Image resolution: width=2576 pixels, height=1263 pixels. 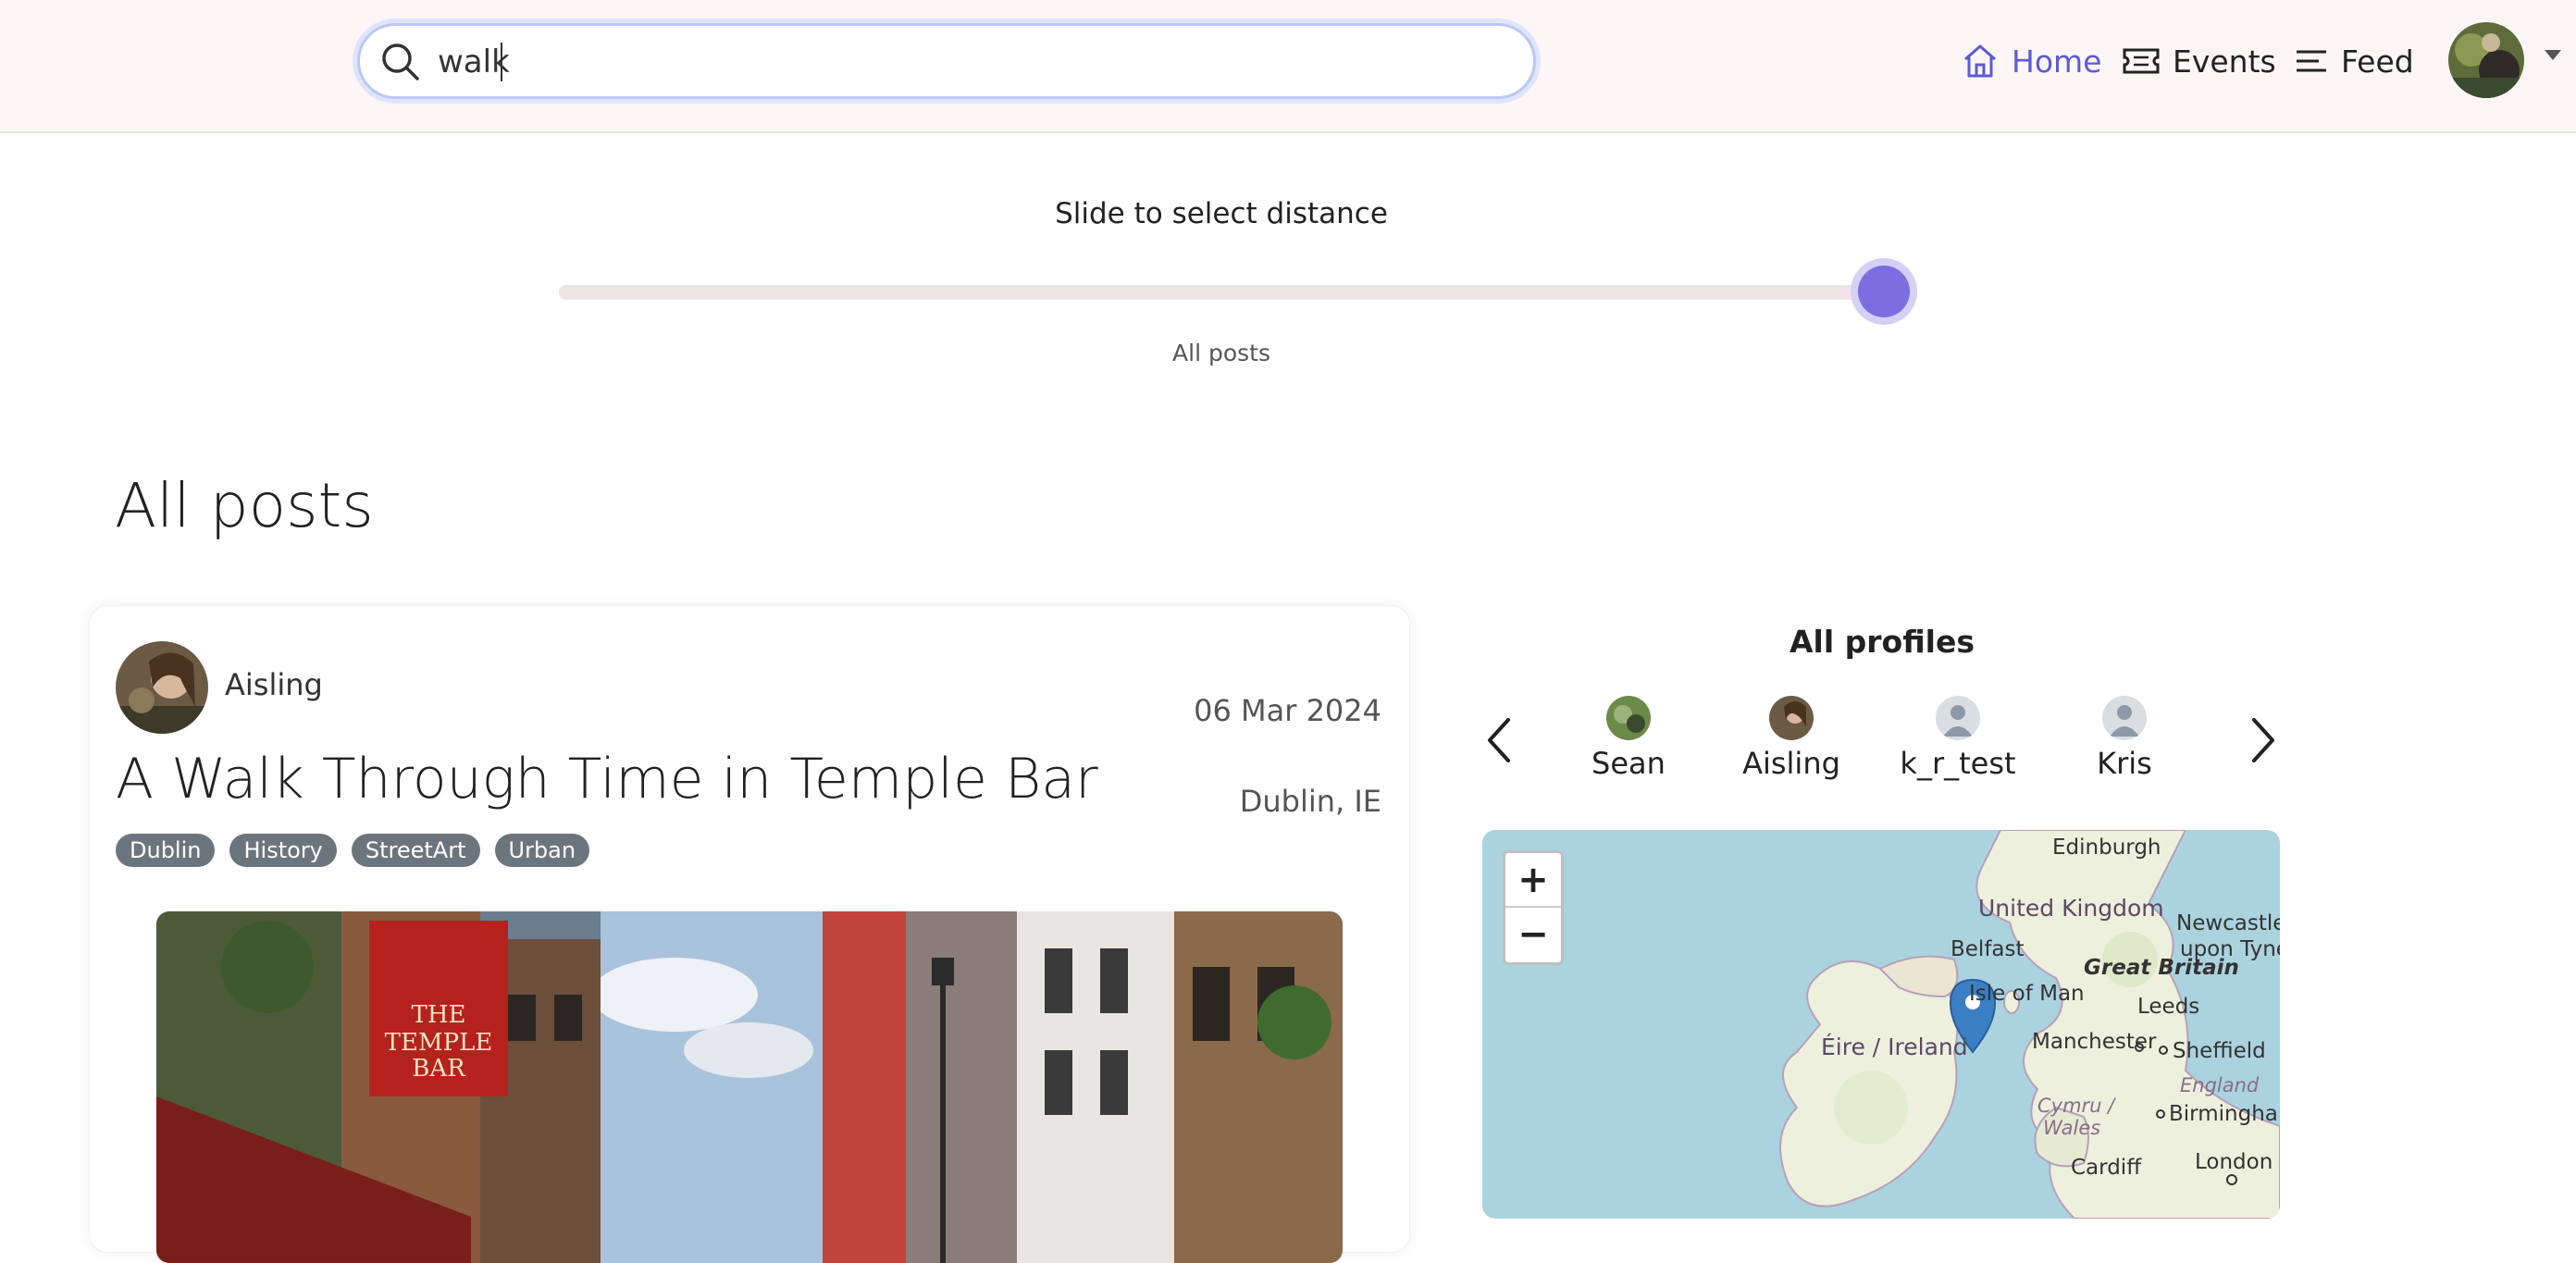 I want to click on profile-name: Sean, so click(x=1628, y=764).